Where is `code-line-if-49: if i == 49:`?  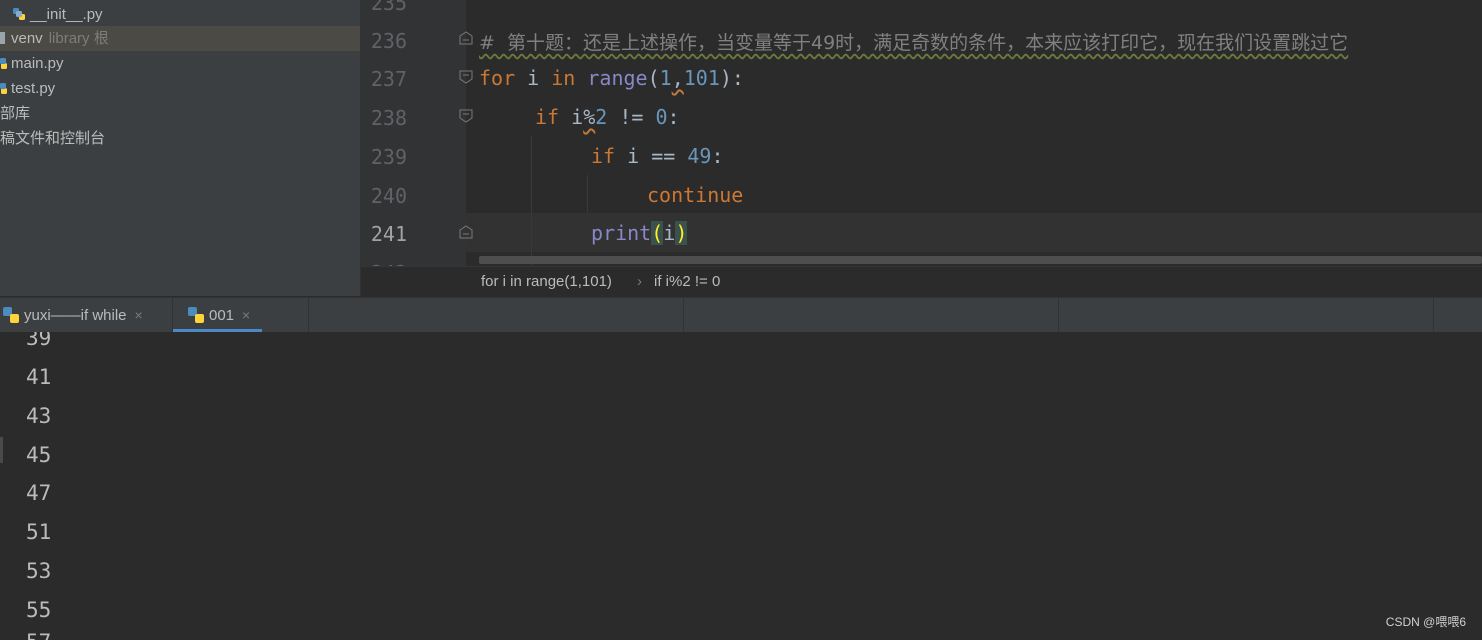
code-line-if-49: if i == 49: is located at coordinates (657, 156).